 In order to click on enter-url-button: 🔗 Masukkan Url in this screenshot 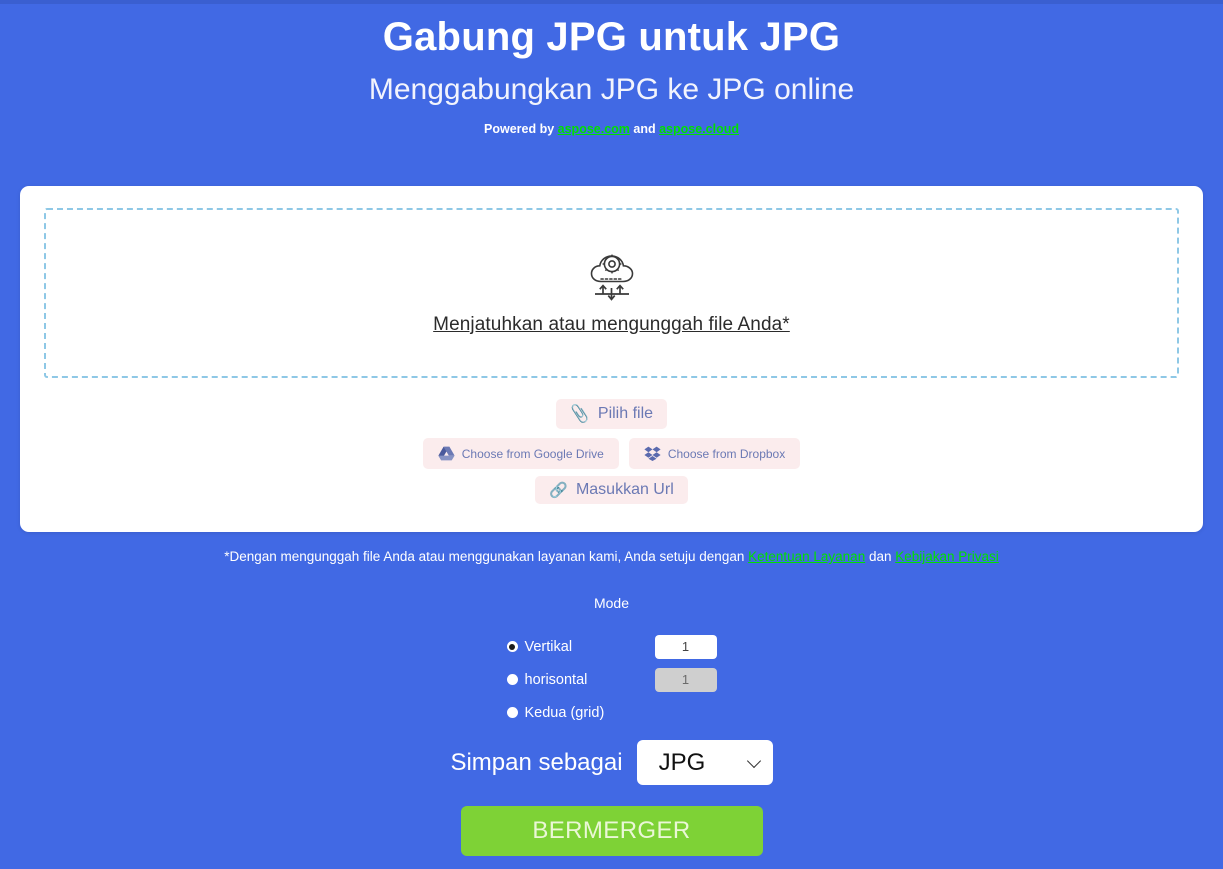, I will do `click(611, 490)`.